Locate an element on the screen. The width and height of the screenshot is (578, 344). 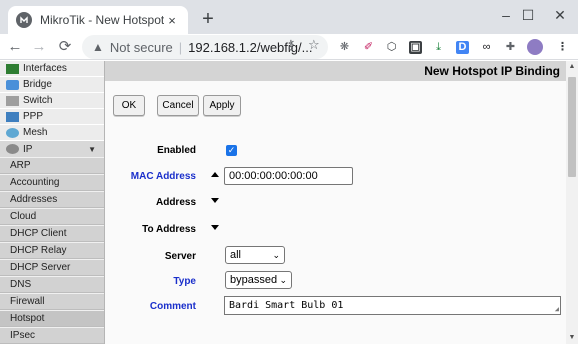
title-bar: New Hotspot IP Binding is located at coordinates (335, 71).